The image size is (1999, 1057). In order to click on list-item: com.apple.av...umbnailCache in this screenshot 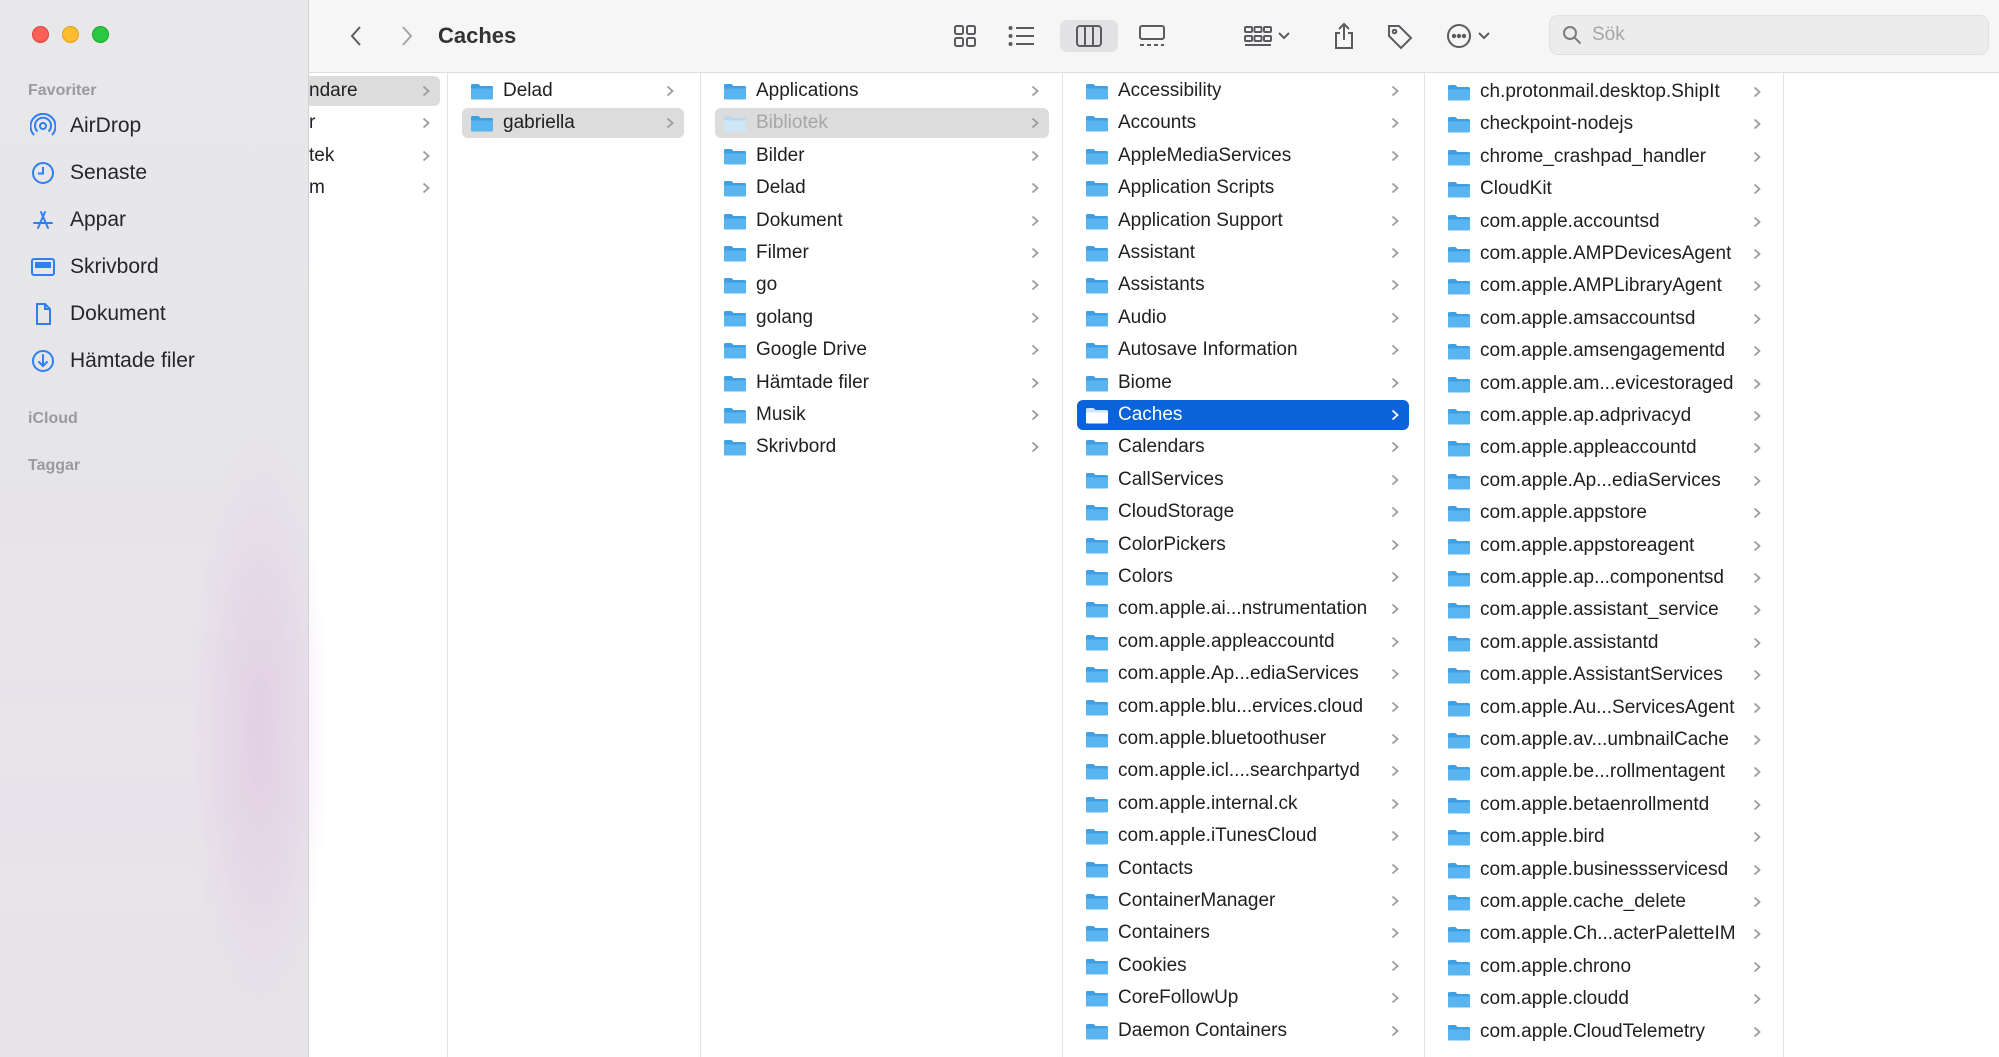, I will do `click(1605, 740)`.